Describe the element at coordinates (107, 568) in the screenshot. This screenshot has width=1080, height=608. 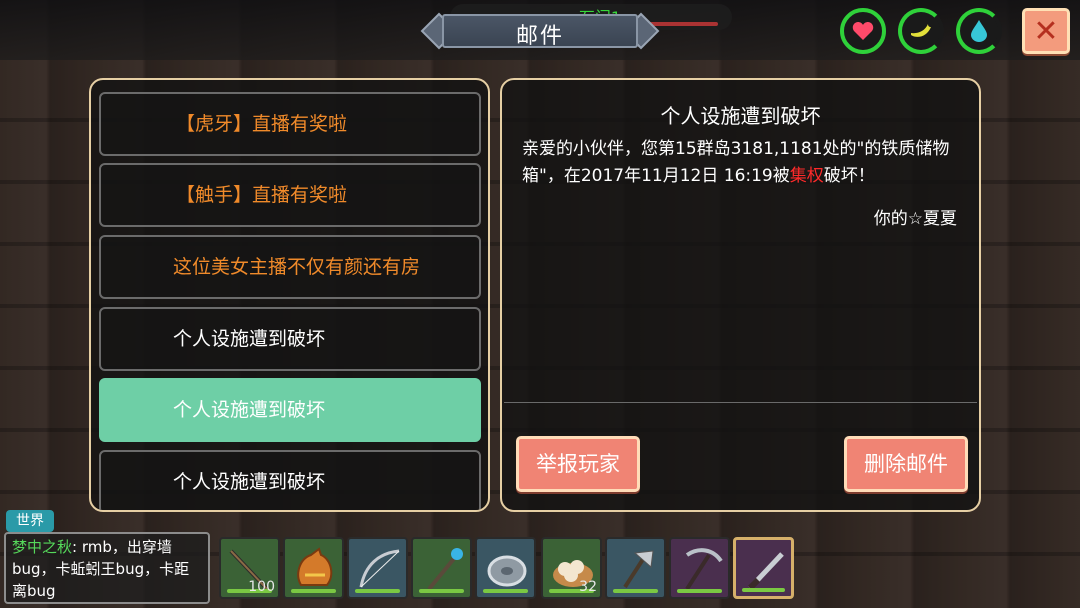
I see `chat-box: 梦中之秋: rmb，出穿墙bug，卡蚯蚓王bug，卡距离bug` at that location.